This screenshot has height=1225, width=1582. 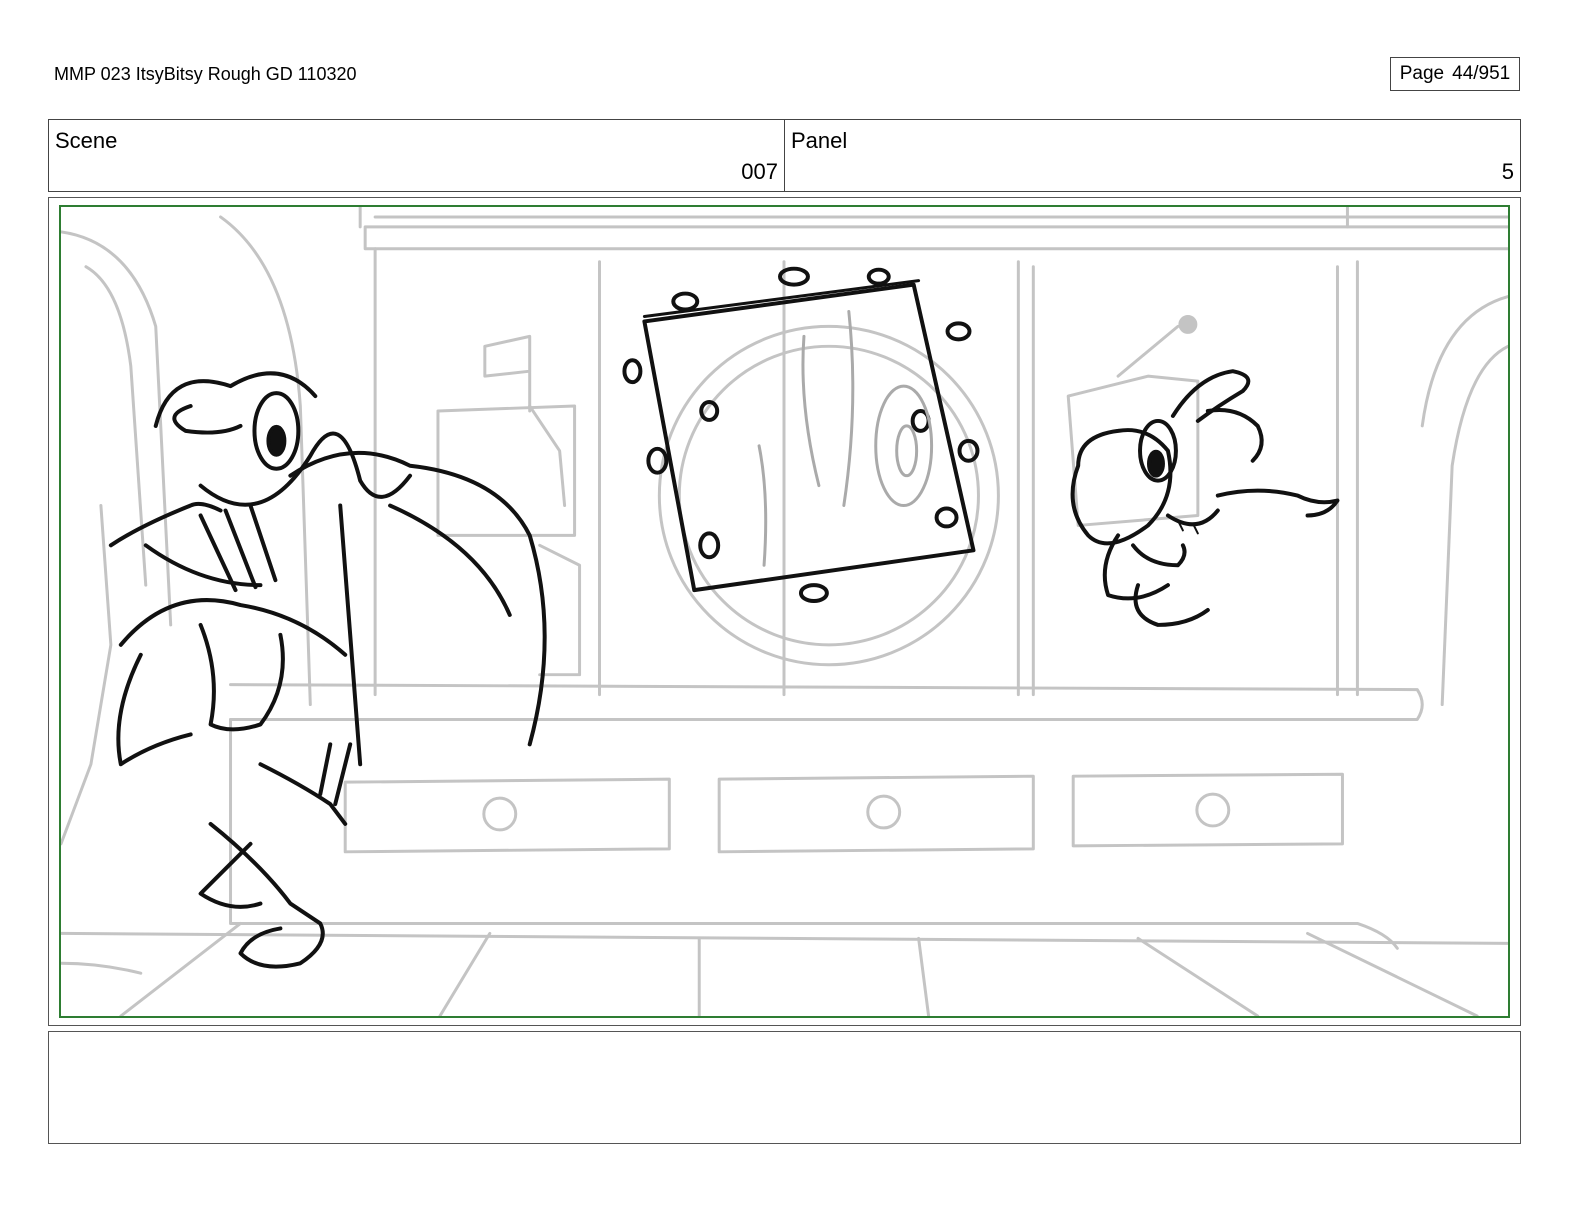 I want to click on scene-panel-info: Scene 007 Panel 5, so click(x=784, y=155).